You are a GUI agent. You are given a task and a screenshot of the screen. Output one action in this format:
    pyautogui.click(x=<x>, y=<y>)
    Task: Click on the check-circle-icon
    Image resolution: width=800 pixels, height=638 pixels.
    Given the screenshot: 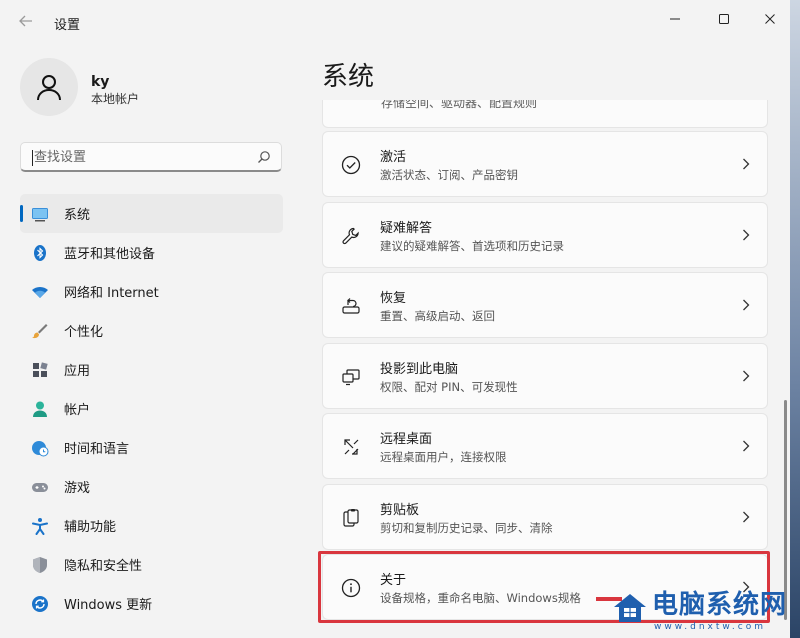 What is the action you would take?
    pyautogui.click(x=351, y=165)
    